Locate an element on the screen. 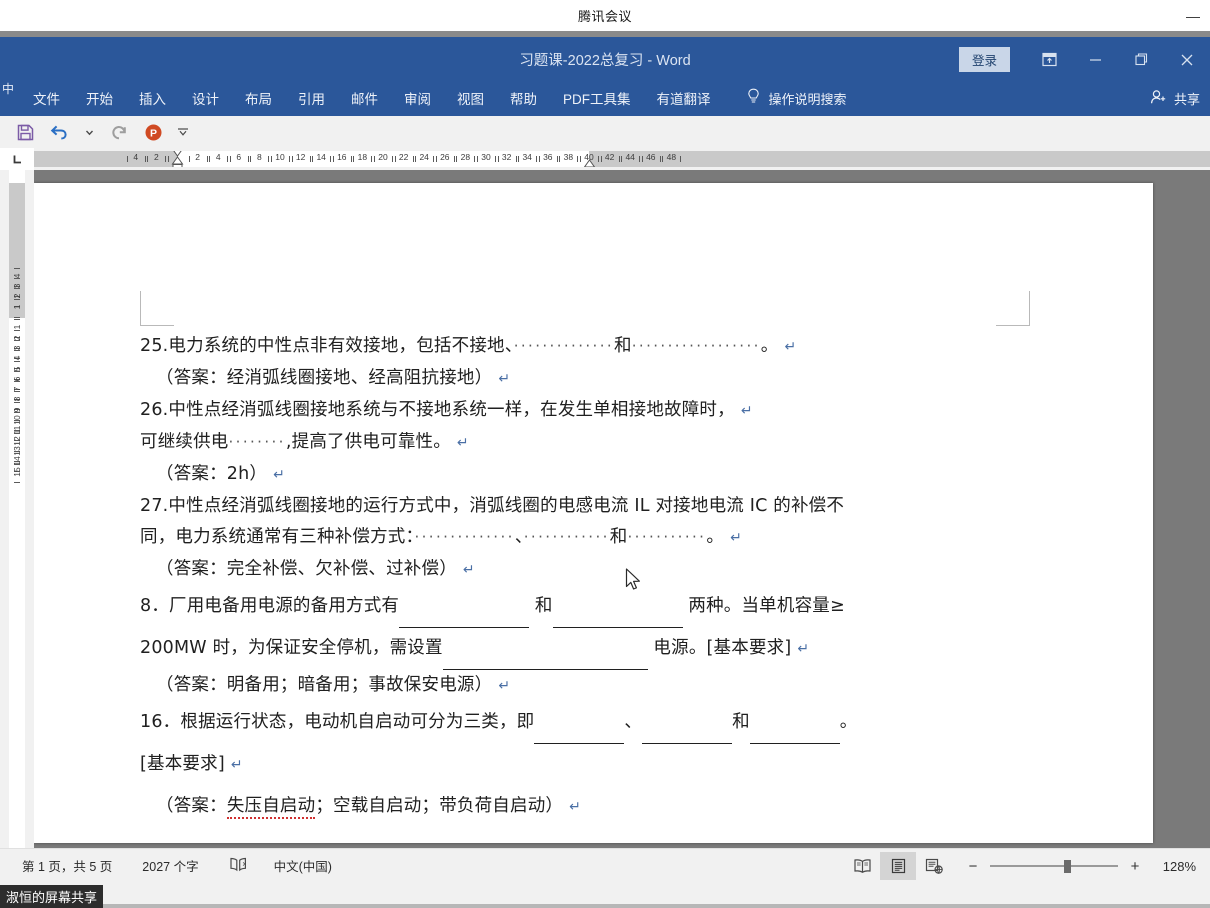 Image resolution: width=1210 pixels, height=908 pixels. tab-youdao-translate: 有道翻译 is located at coordinates (684, 98).